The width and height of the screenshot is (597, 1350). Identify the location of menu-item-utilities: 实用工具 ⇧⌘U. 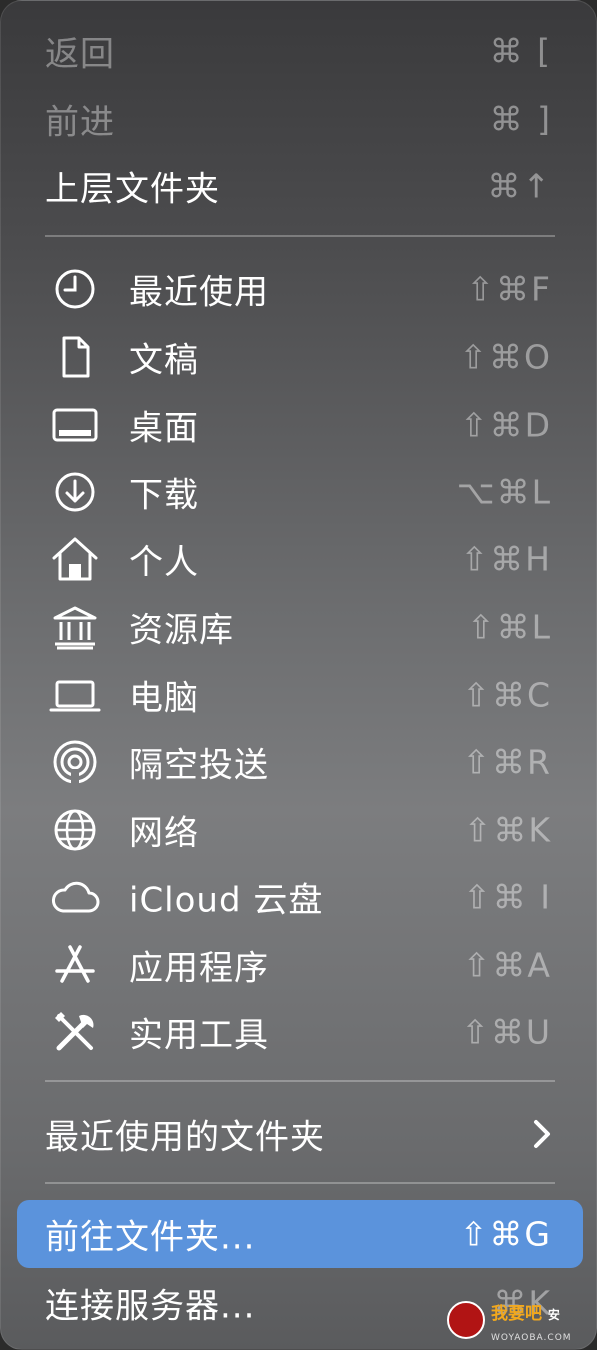
(298, 1032).